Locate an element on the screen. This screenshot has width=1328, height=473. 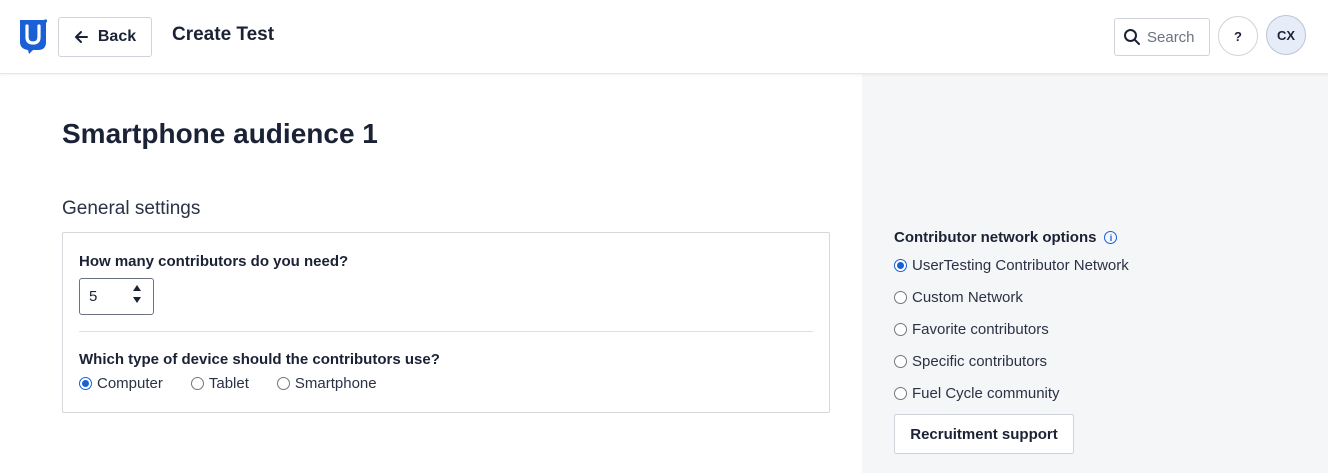
contributors-stepper: 5 is located at coordinates (116, 296).